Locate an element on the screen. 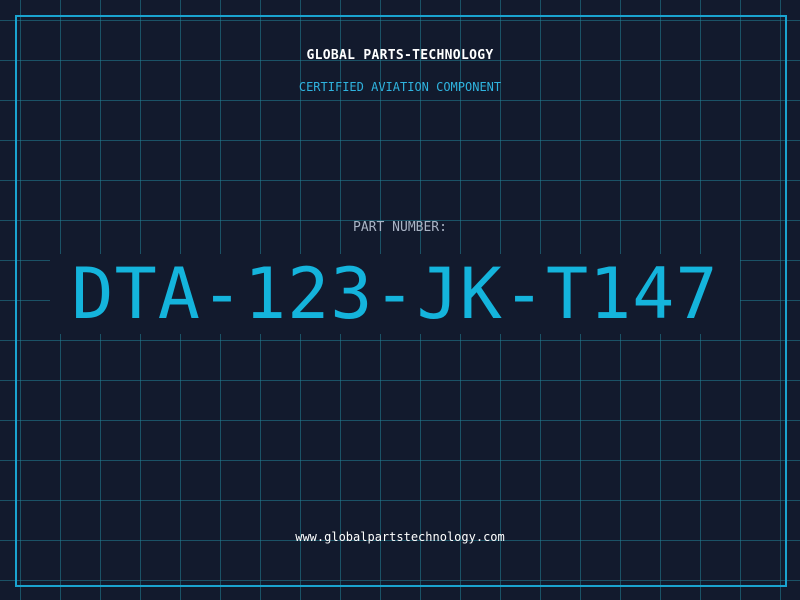 Image resolution: width=800 pixels, height=600 pixels. part-number-value: DTA-123-JK-T147 is located at coordinates (395, 294).